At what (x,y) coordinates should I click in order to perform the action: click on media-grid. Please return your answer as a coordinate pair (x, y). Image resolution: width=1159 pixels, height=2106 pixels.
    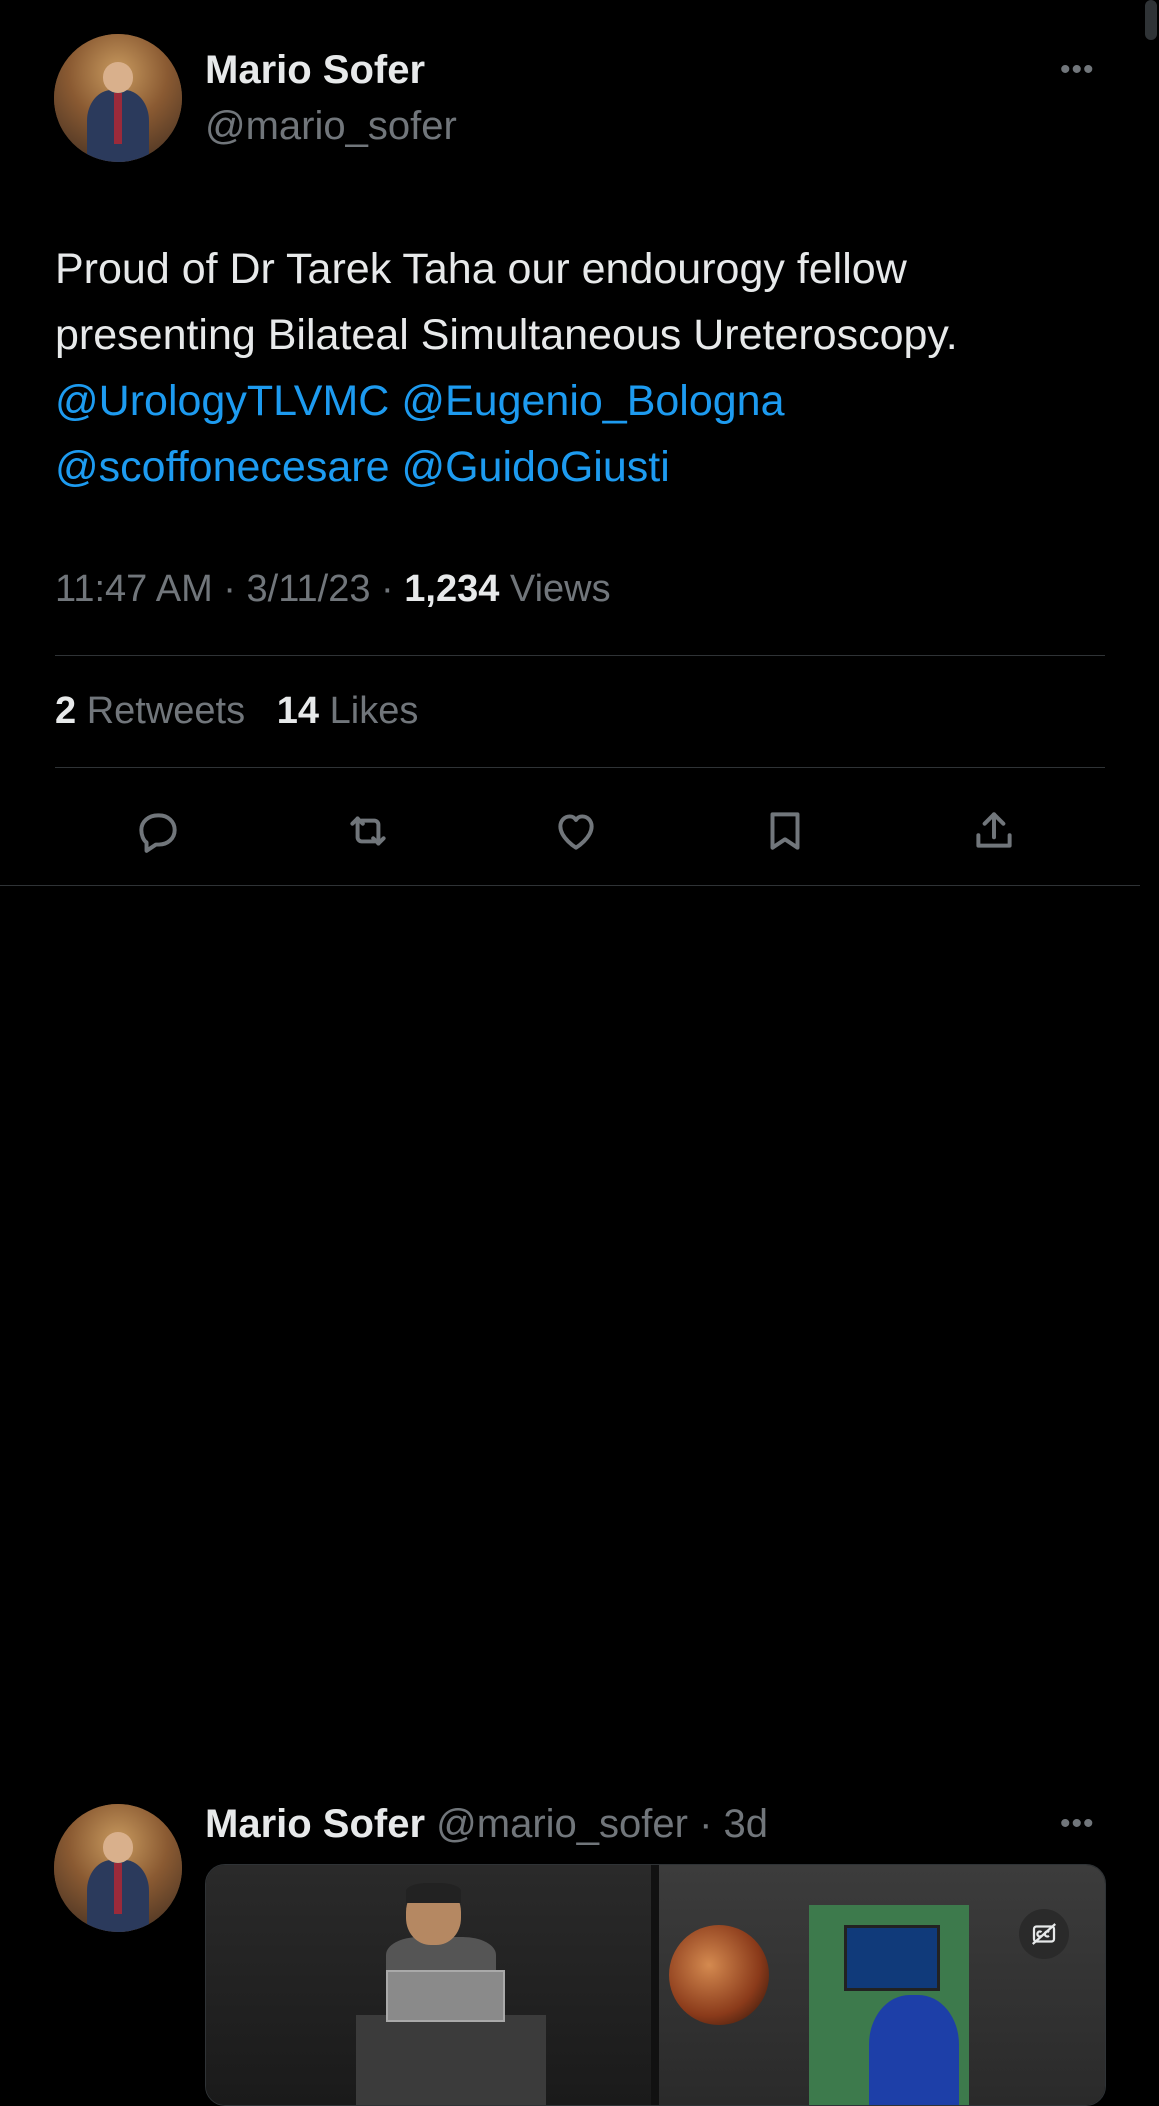
    Looking at the image, I should click on (655, 1985).